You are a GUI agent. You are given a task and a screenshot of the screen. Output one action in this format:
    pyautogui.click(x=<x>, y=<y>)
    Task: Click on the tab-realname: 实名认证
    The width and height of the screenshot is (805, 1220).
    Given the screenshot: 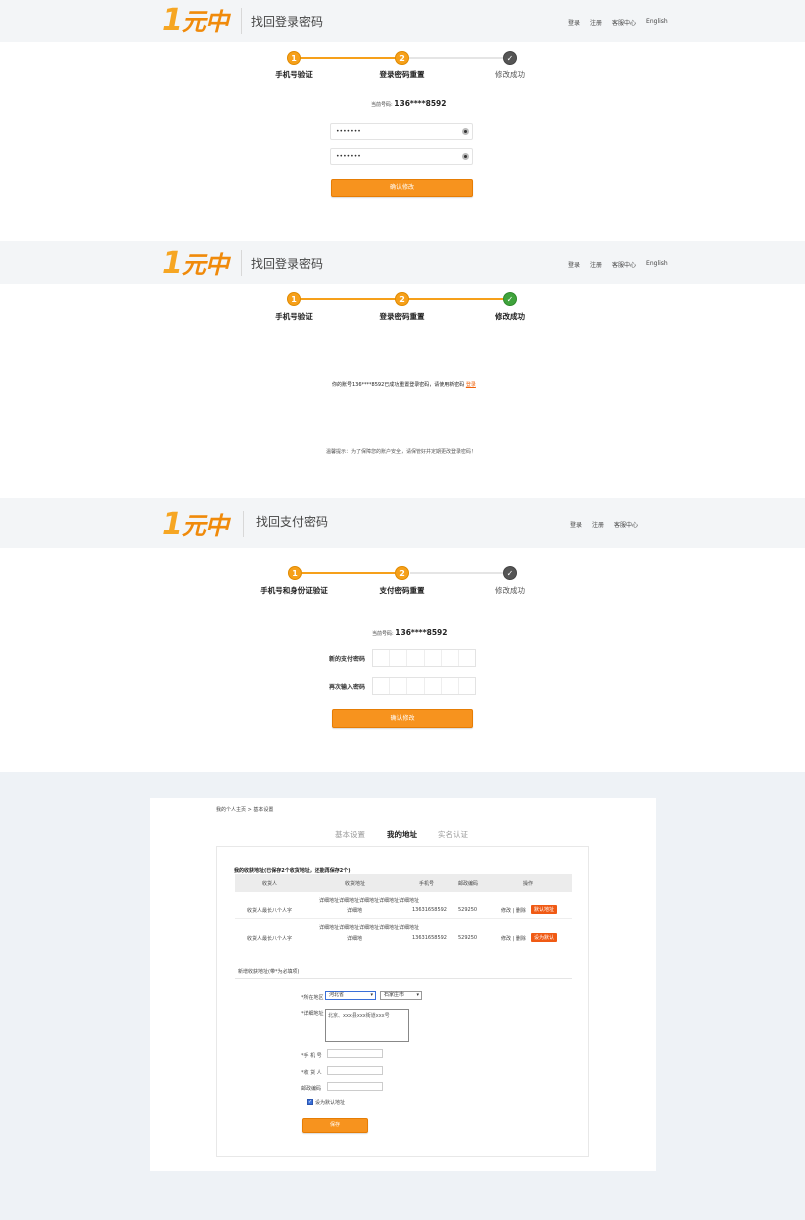 What is the action you would take?
    pyautogui.click(x=453, y=834)
    